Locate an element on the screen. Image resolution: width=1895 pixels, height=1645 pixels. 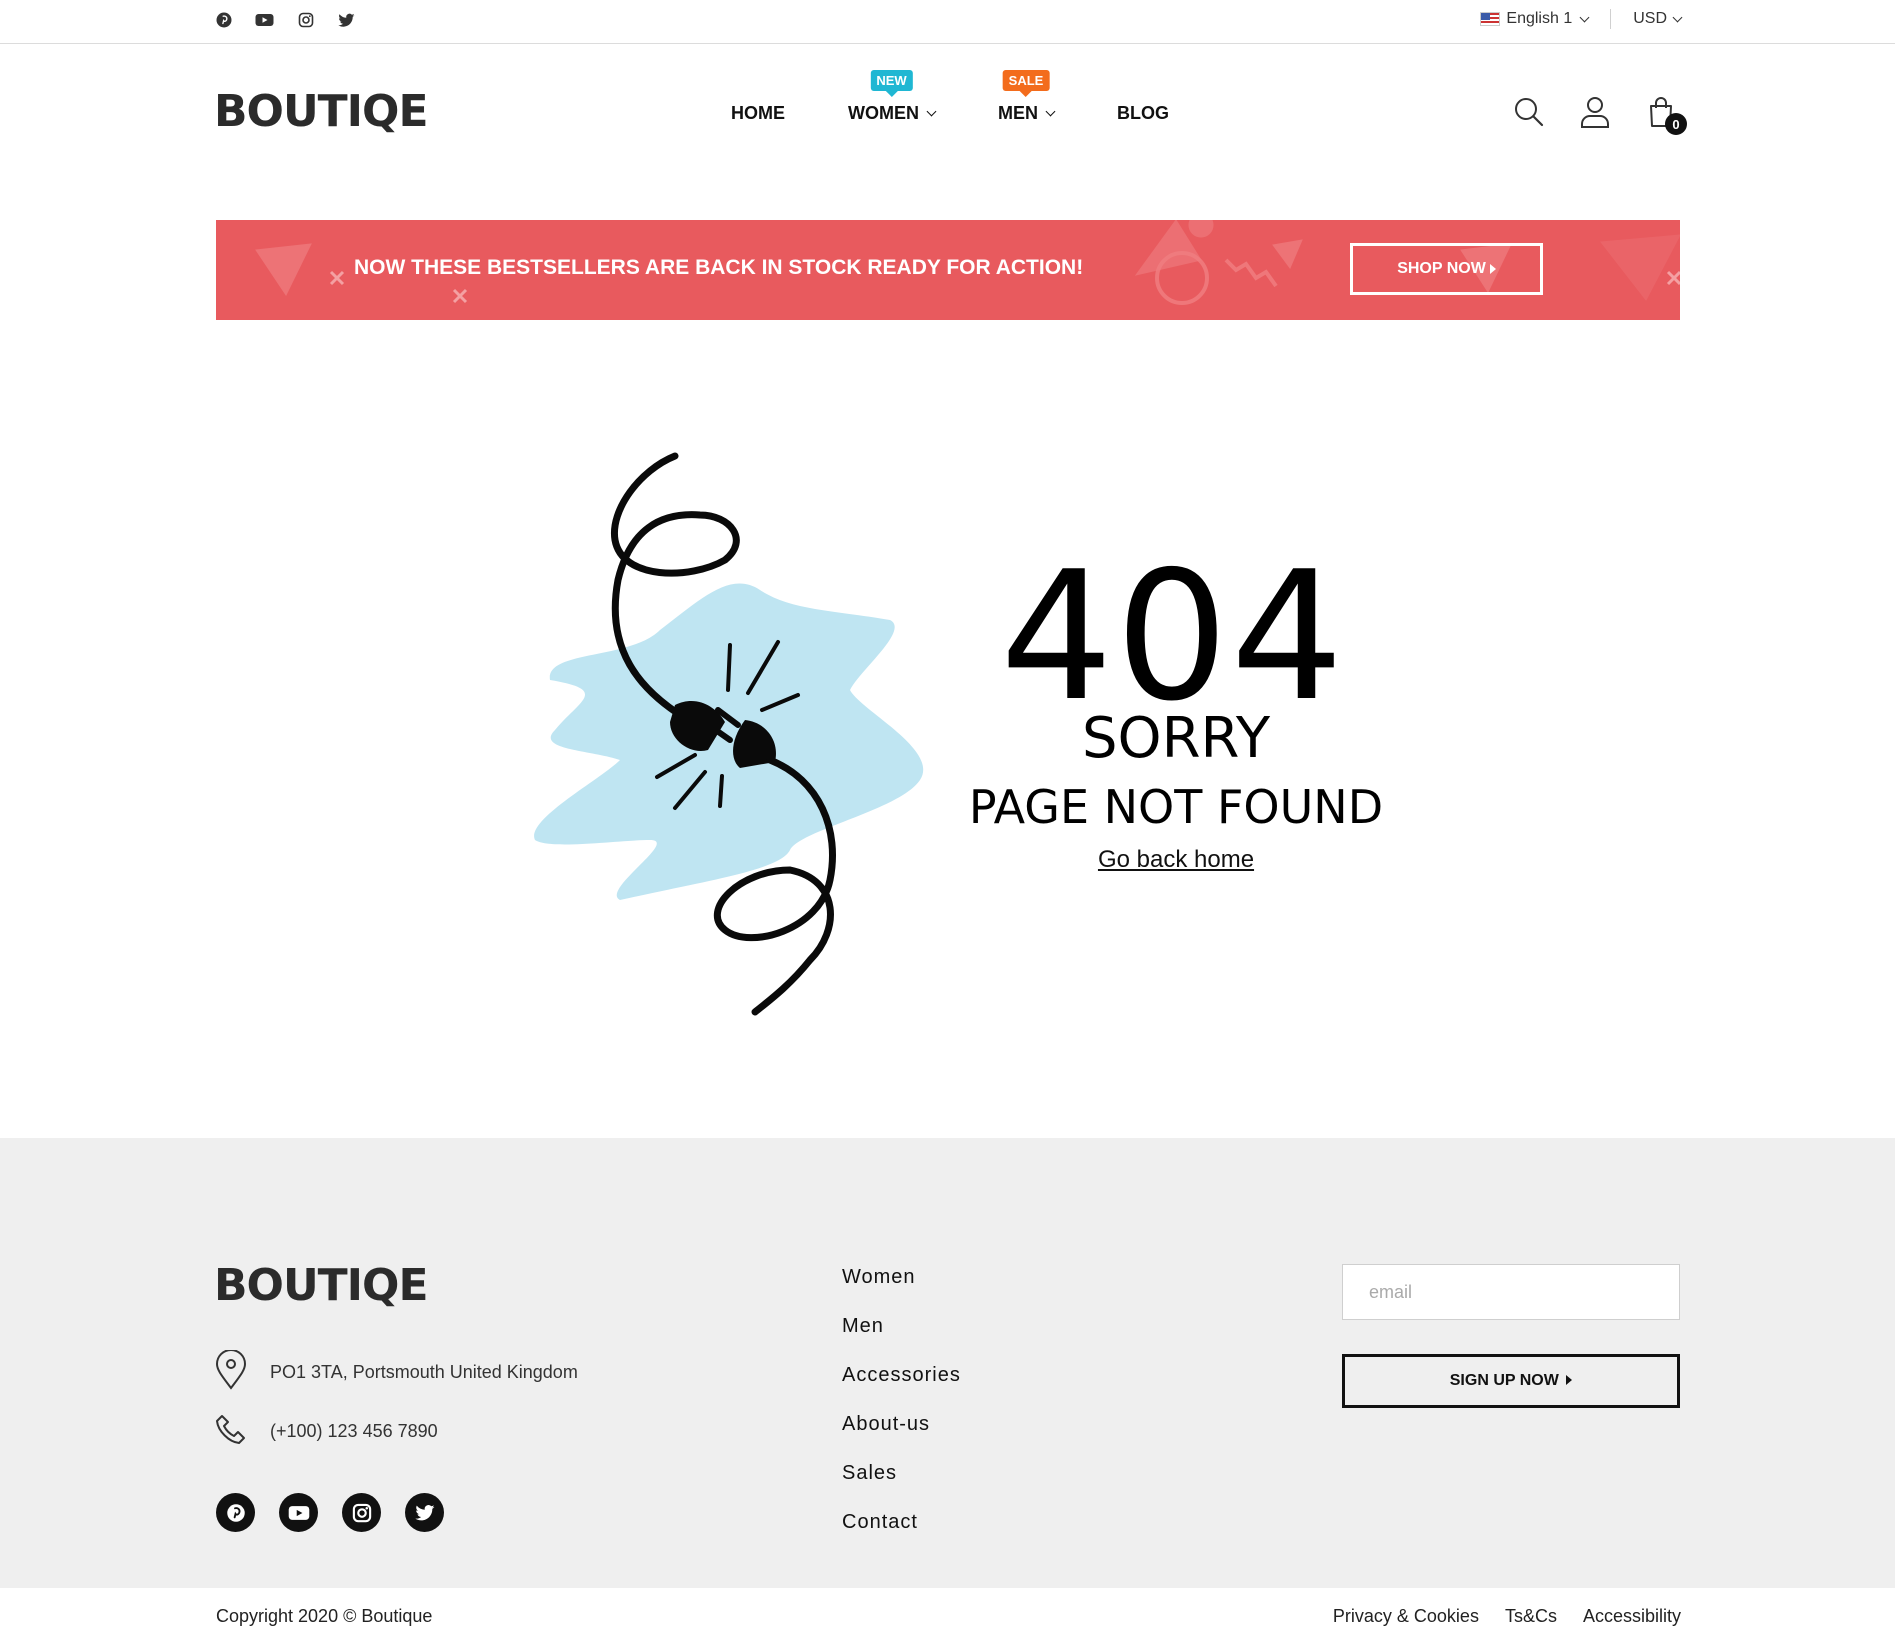
copyright: Copyright 2020 © Boutique is located at coordinates (324, 1616).